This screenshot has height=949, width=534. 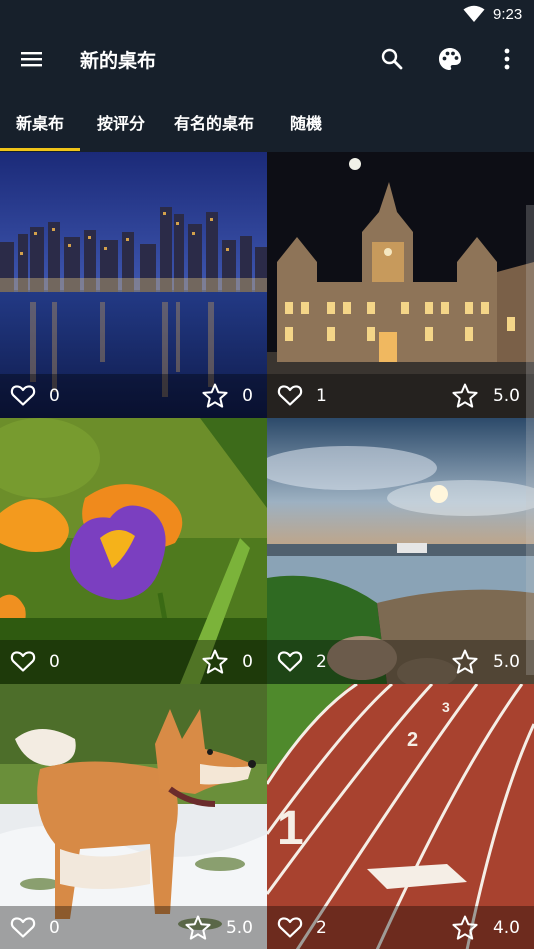 What do you see at coordinates (474, 13) in the screenshot?
I see `wifi-icon` at bounding box center [474, 13].